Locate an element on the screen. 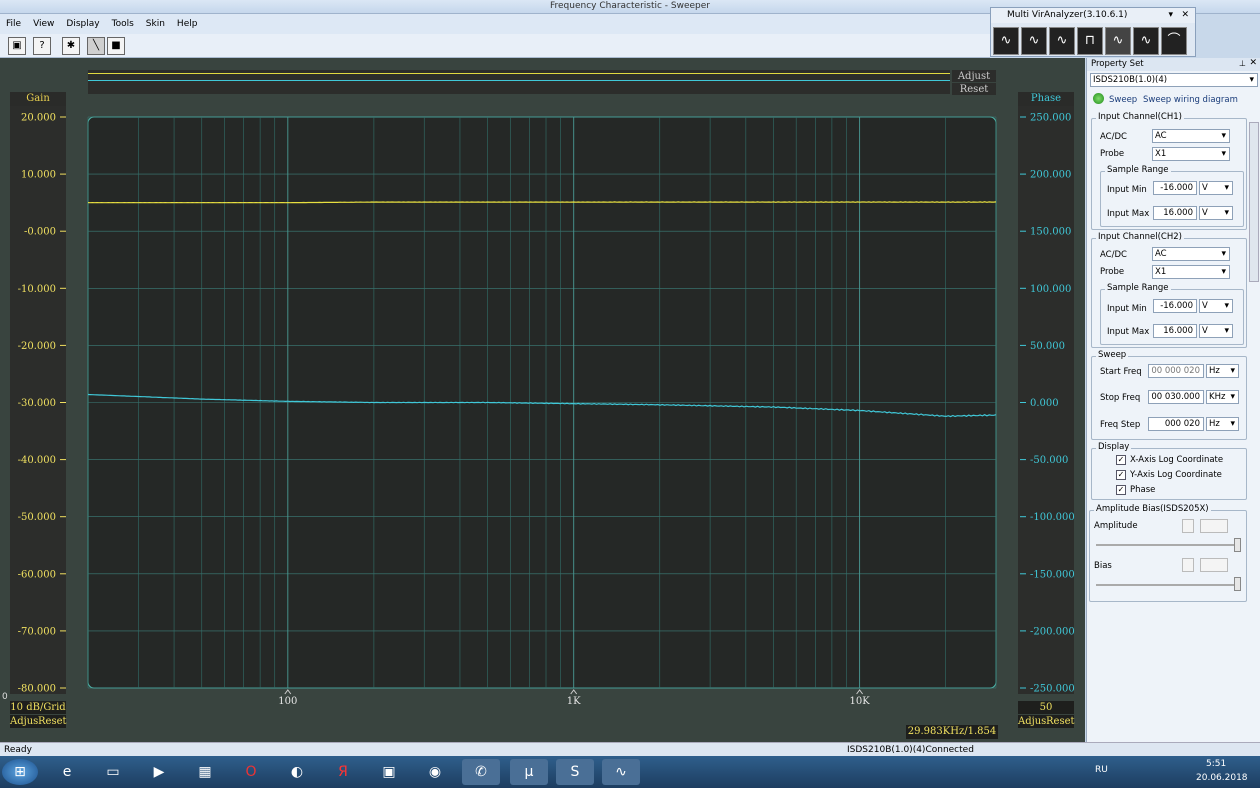  utorrent-icon: µ is located at coordinates (529, 772).